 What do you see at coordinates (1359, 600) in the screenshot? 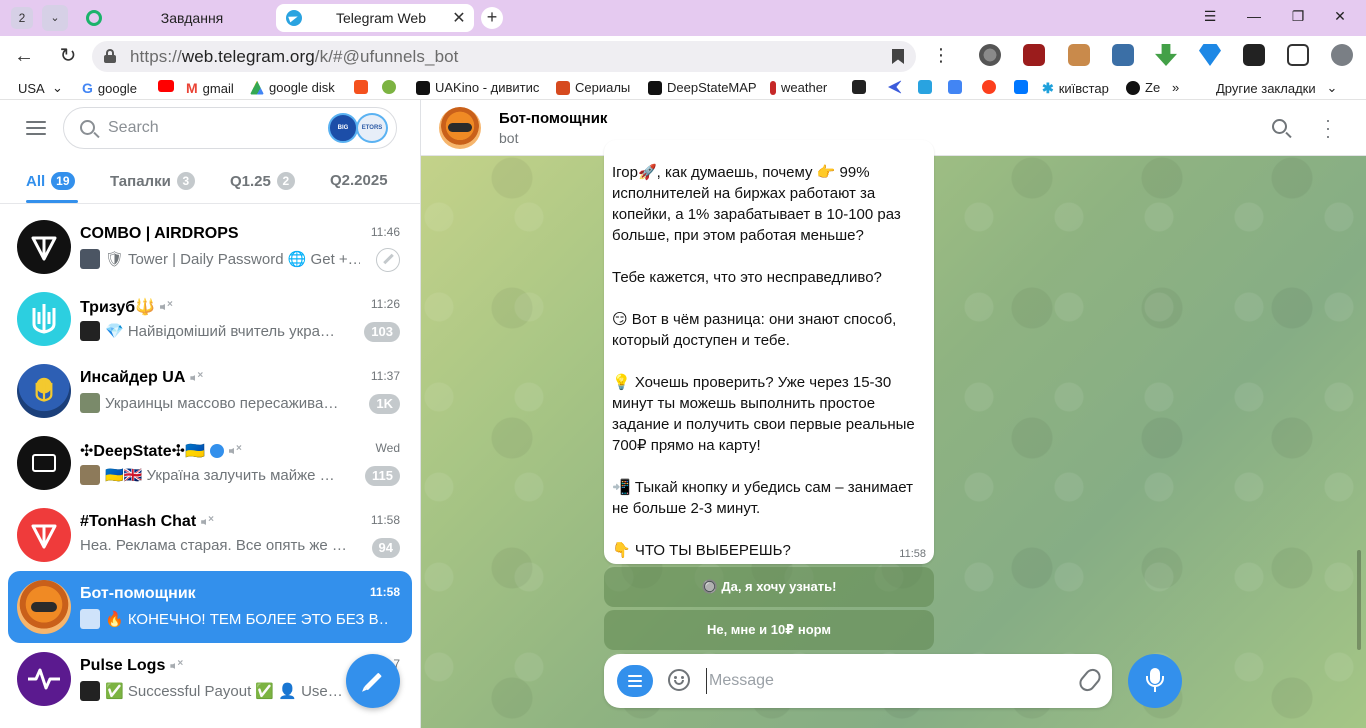
I see `scrollbar` at bounding box center [1359, 600].